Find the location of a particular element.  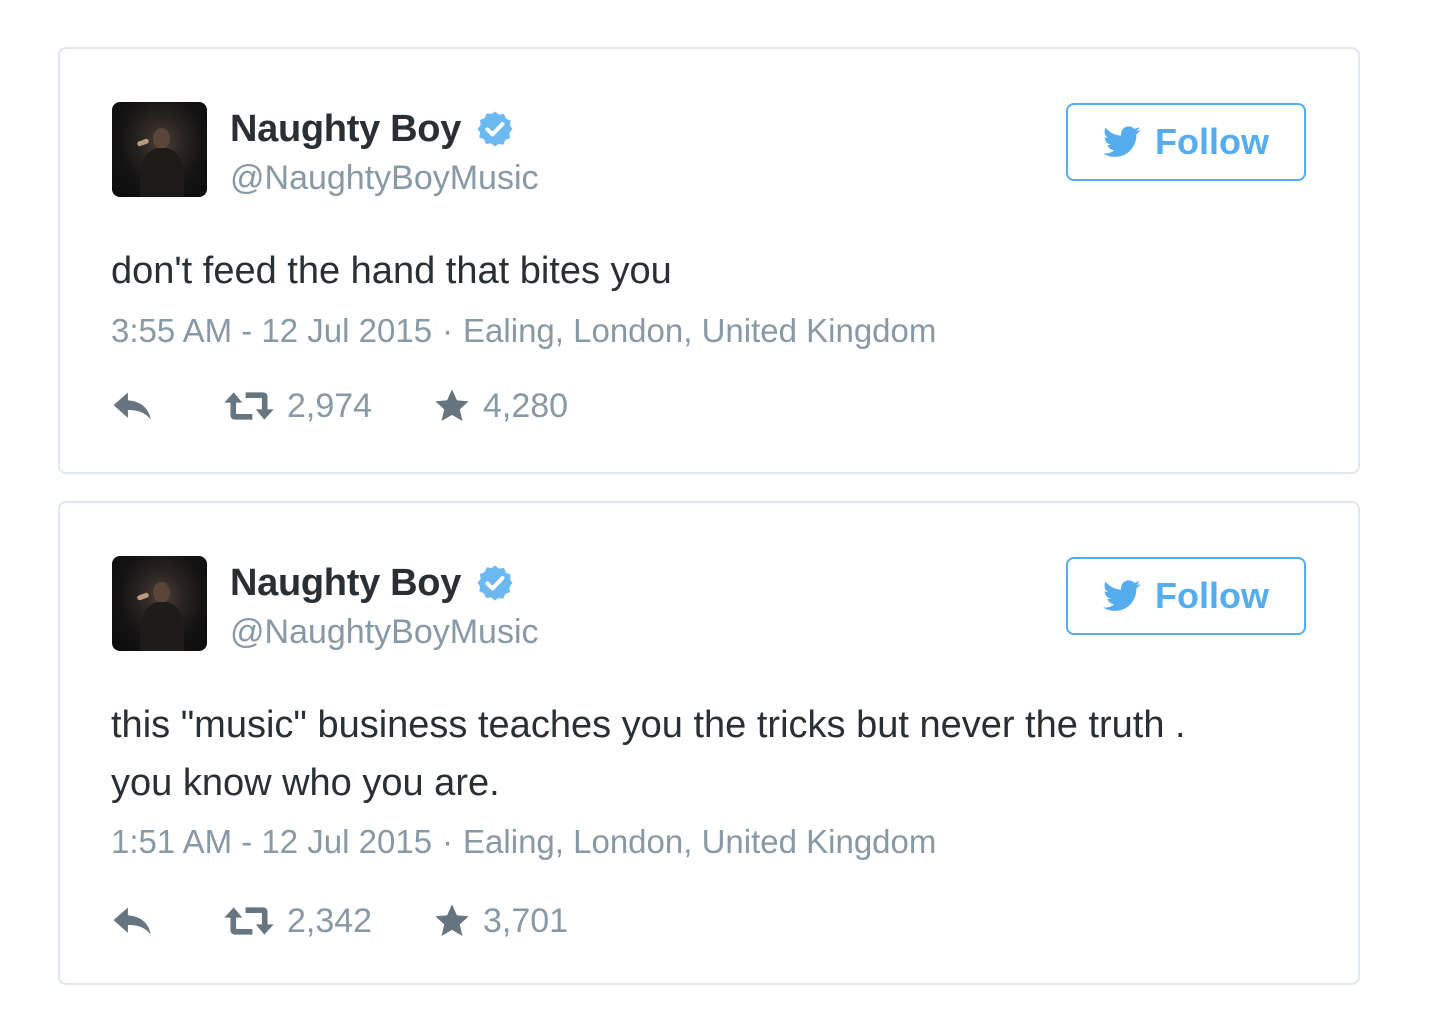

favorite-count: 3,701 is located at coordinates (526, 920).